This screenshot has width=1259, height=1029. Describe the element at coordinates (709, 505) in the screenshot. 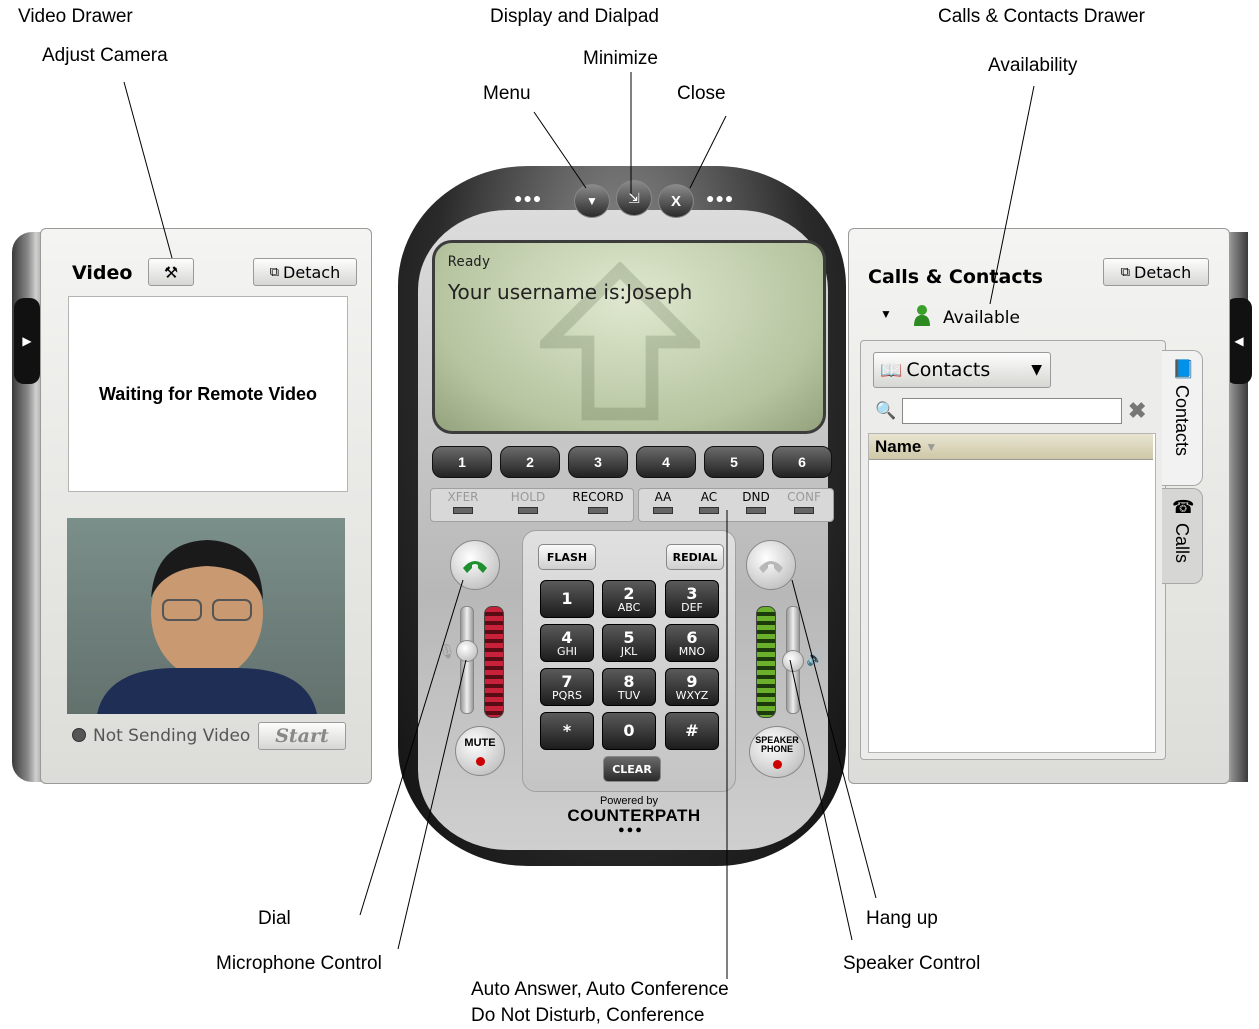

I see `ac-button: AC` at that location.